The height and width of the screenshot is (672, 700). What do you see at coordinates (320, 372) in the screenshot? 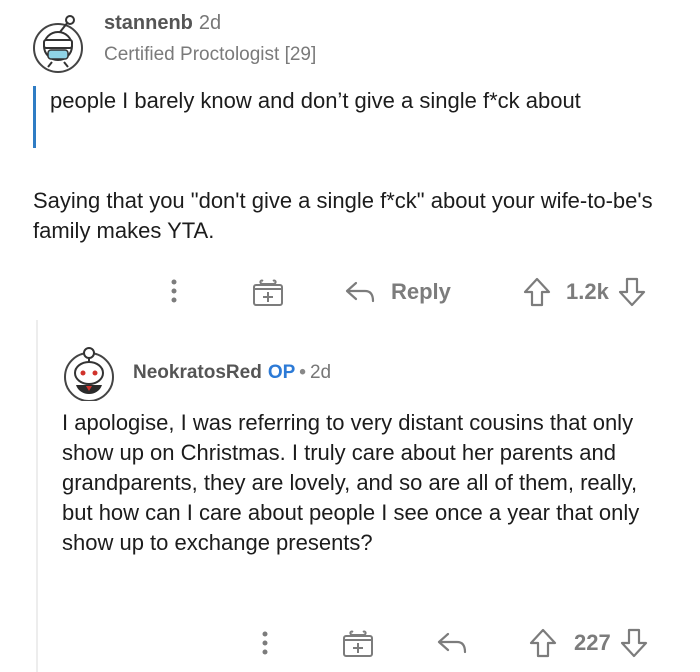
I see `reply-age: 2d` at bounding box center [320, 372].